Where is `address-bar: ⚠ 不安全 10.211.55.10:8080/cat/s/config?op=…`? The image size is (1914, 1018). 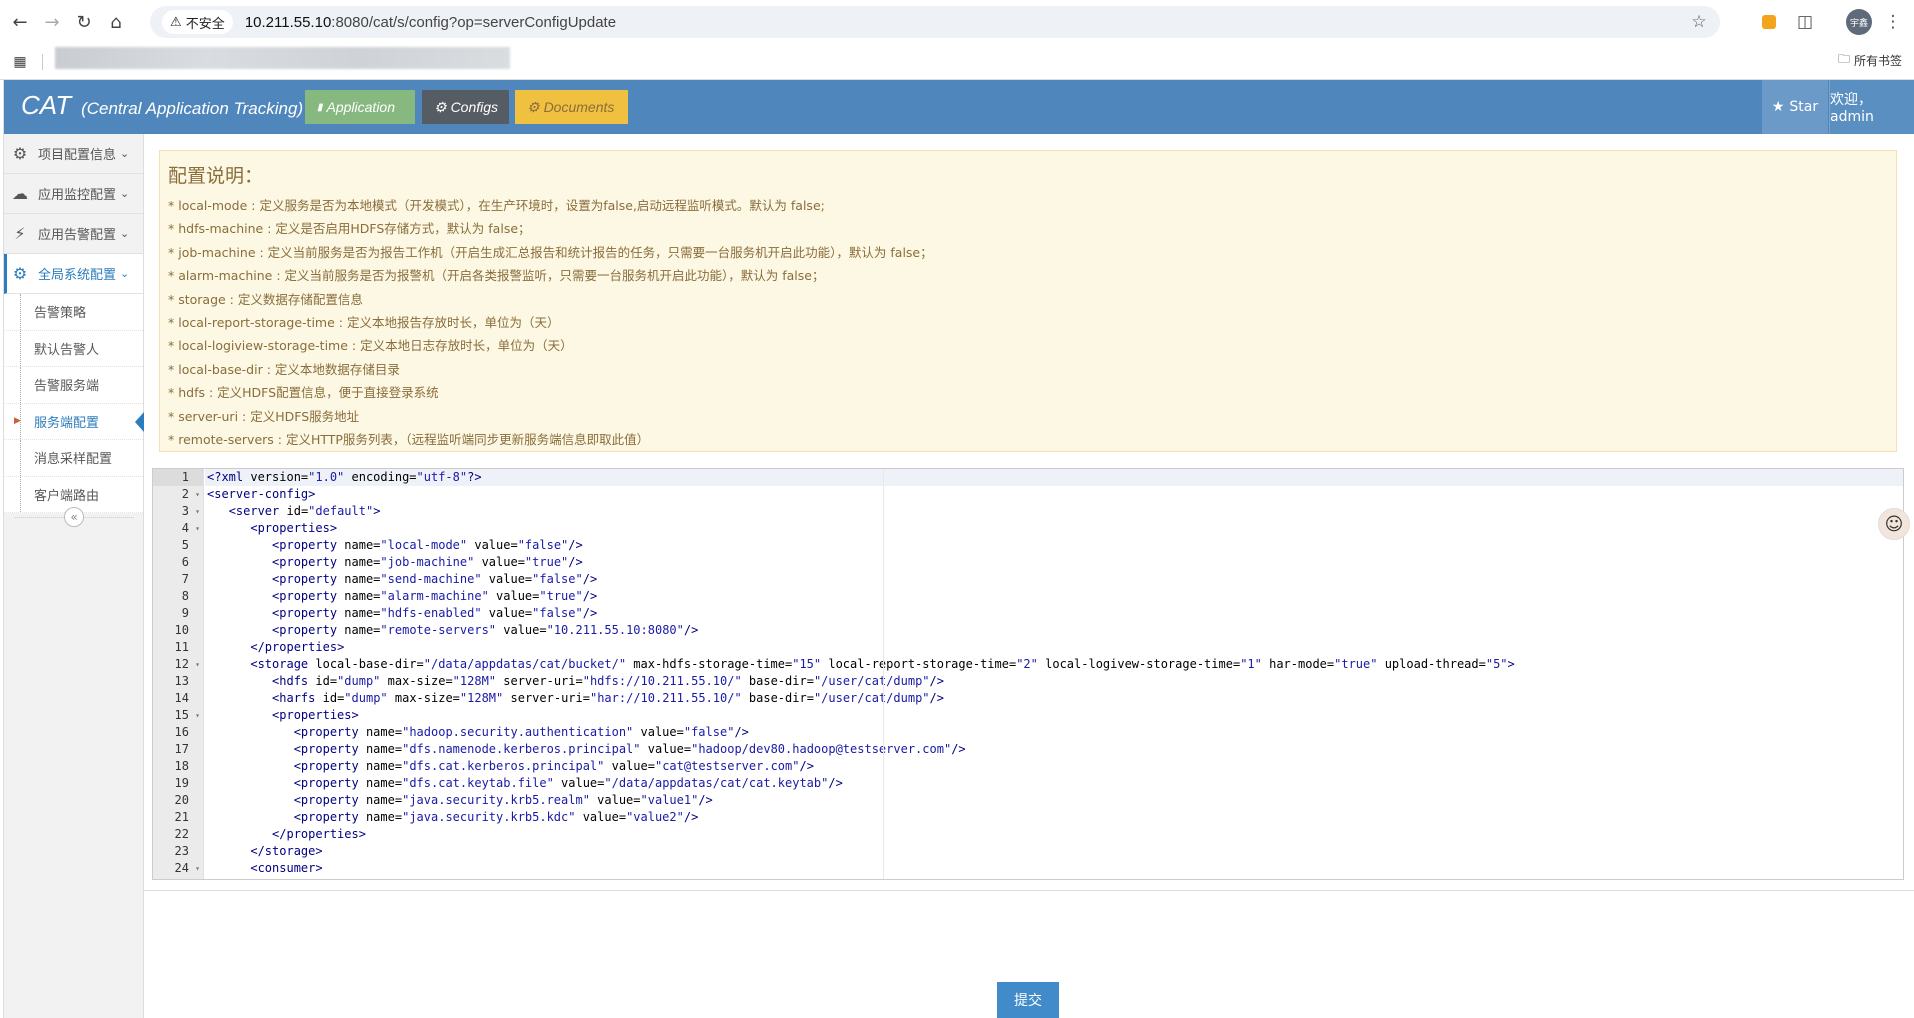 address-bar: ⚠ 不安全 10.211.55.10:8080/cat/s/config?op=… is located at coordinates (935, 22).